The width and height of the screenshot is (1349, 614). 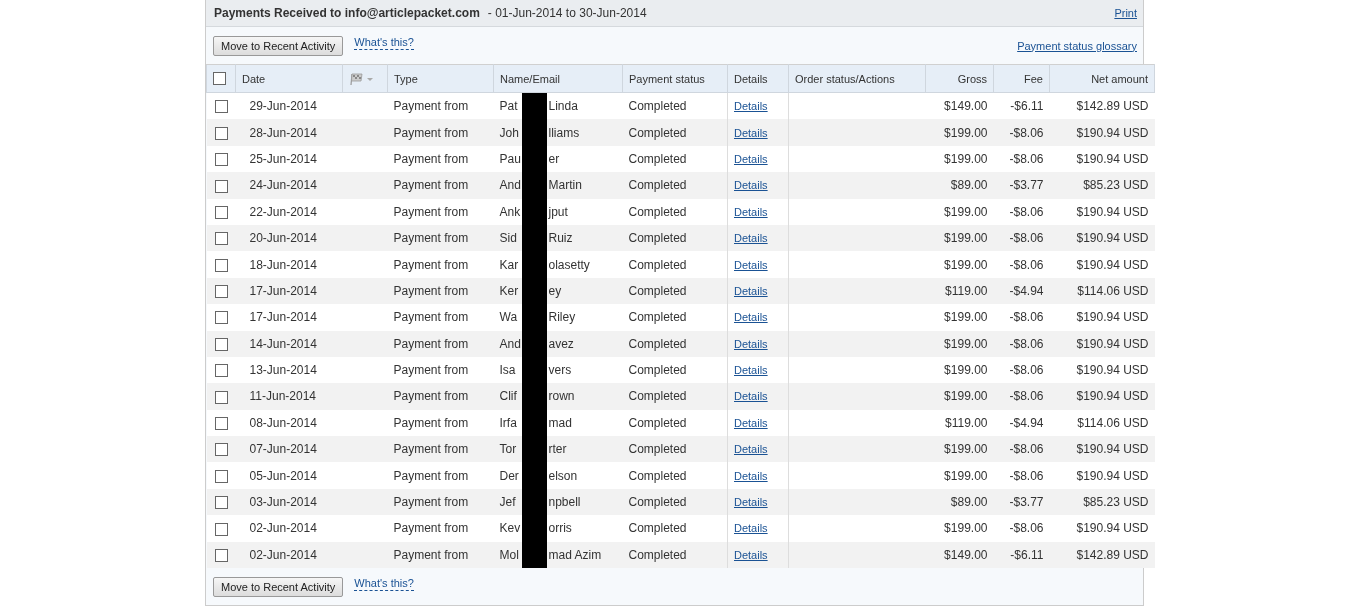 What do you see at coordinates (289, 106) in the screenshot?
I see `table-cell: 29-Jun-2014` at bounding box center [289, 106].